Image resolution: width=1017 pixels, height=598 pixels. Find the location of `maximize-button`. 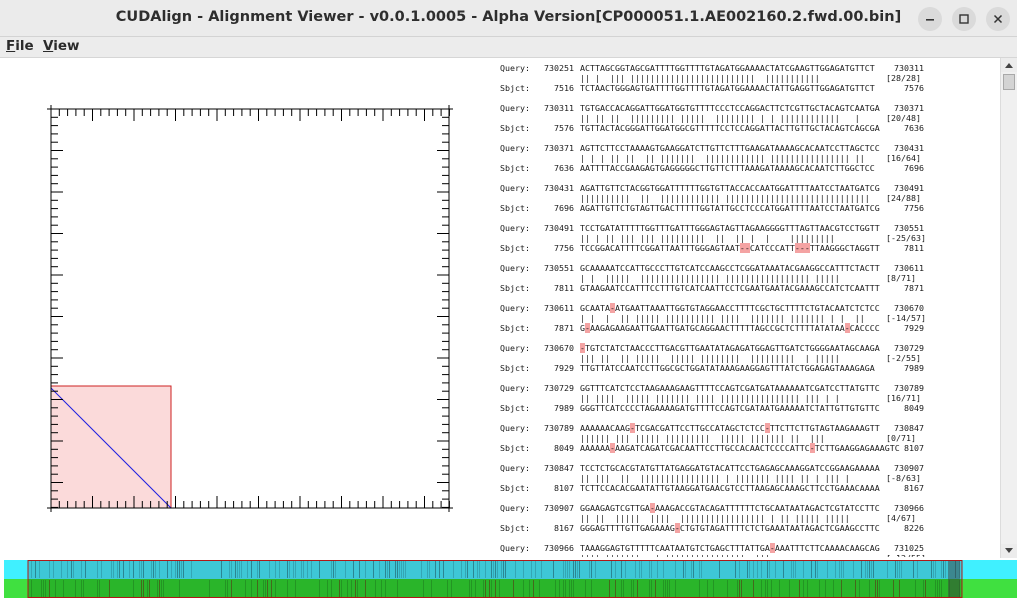

maximize-button is located at coordinates (964, 19).